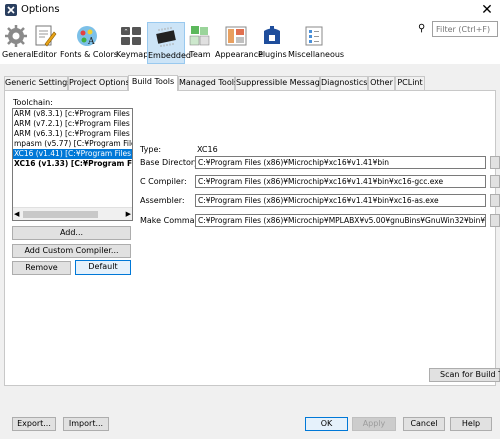 The width and height of the screenshot is (500, 439). I want to click on editor-icon, so click(46, 36).